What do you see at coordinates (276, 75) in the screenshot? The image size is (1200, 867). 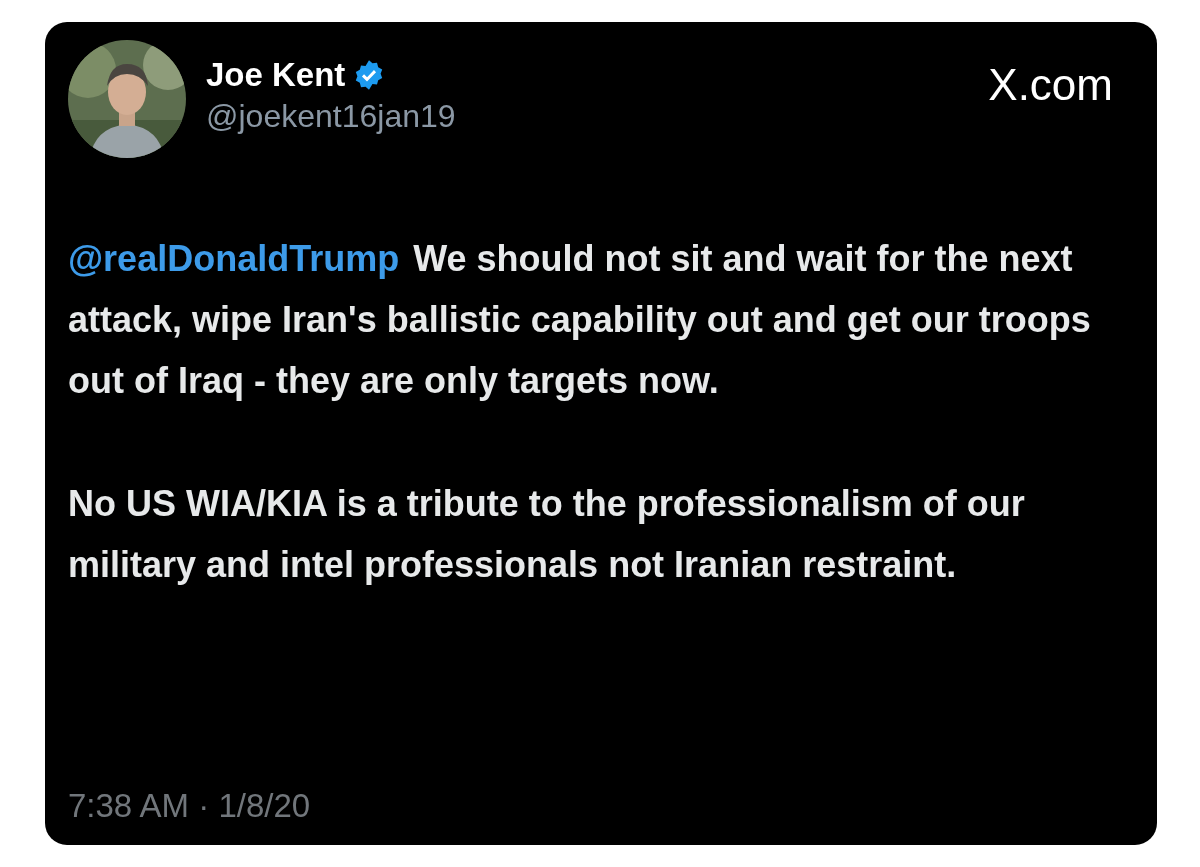 I see `author-name: Joe Kent` at bounding box center [276, 75].